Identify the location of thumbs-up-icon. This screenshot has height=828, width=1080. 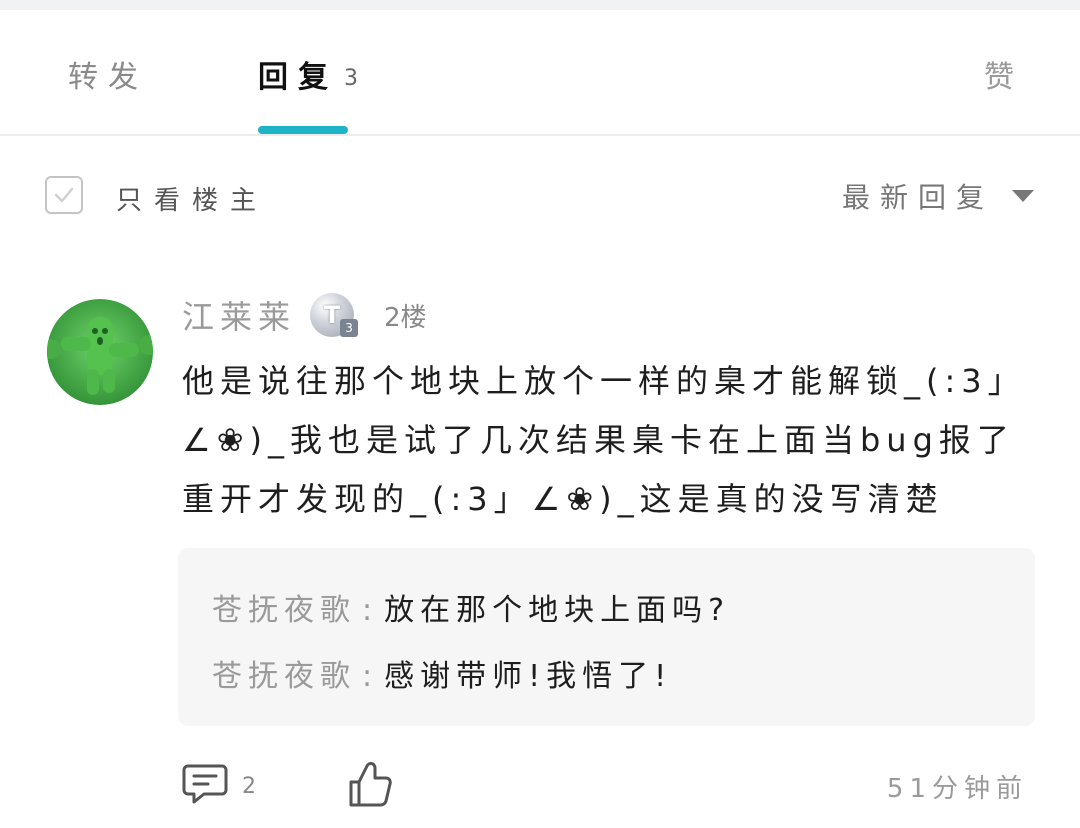
(370, 784).